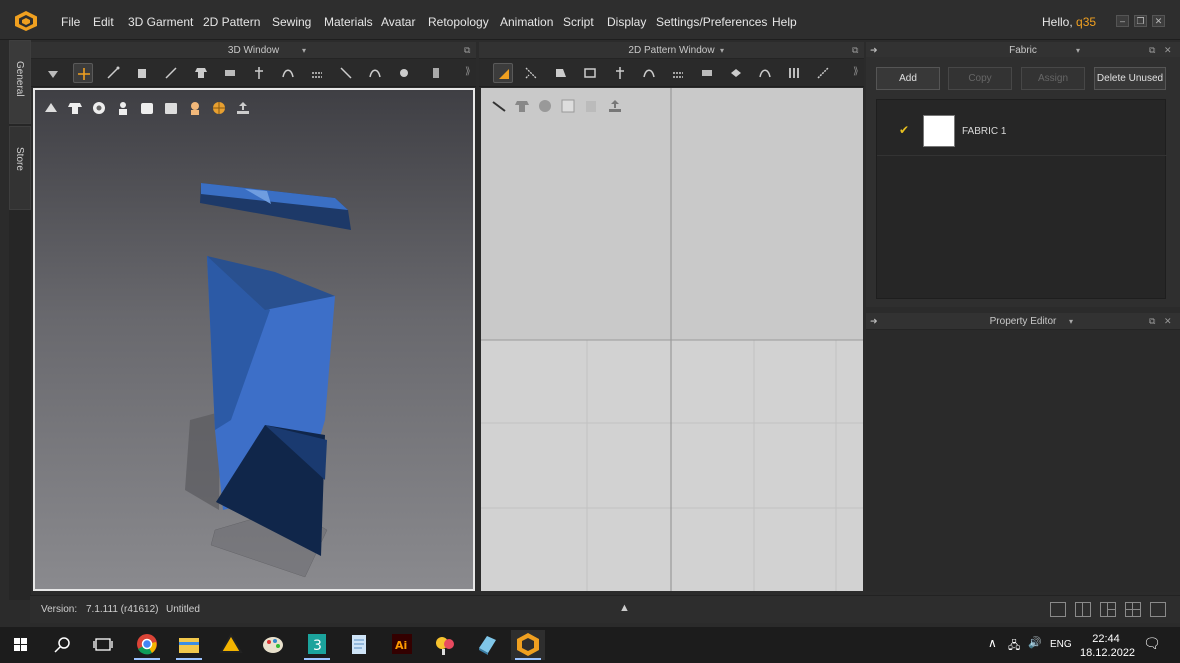  I want to click on tack-icon, so click(259, 73).